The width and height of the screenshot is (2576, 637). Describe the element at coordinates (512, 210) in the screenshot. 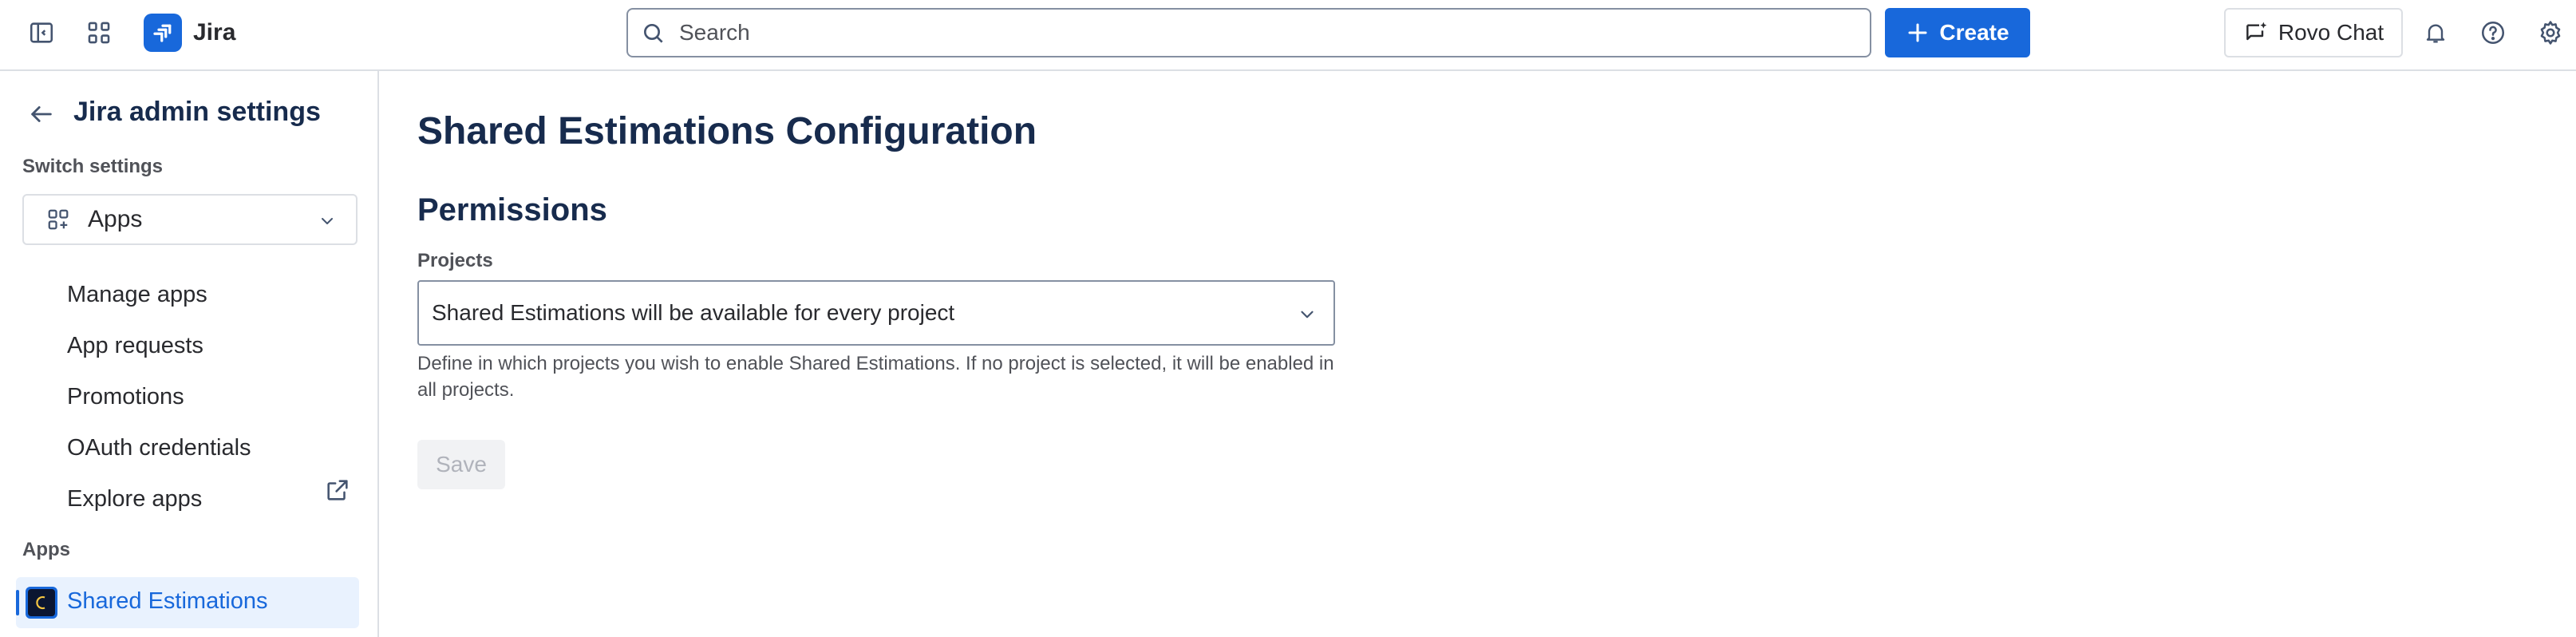

I see `permissions-heading: Permissions` at that location.